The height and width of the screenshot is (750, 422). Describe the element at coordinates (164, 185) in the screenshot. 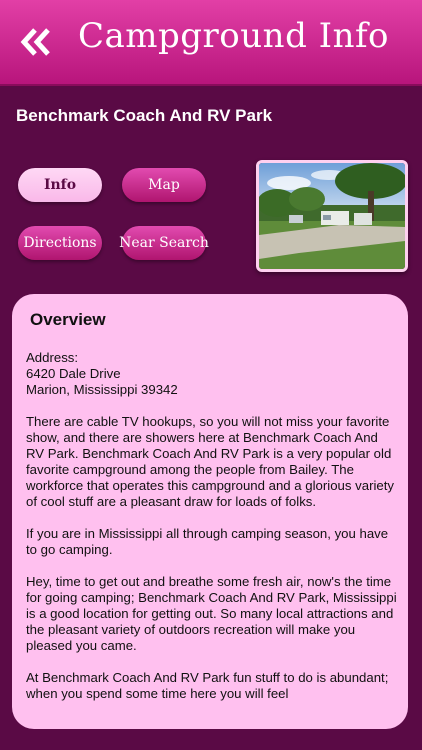

I see `map-button: Map` at that location.